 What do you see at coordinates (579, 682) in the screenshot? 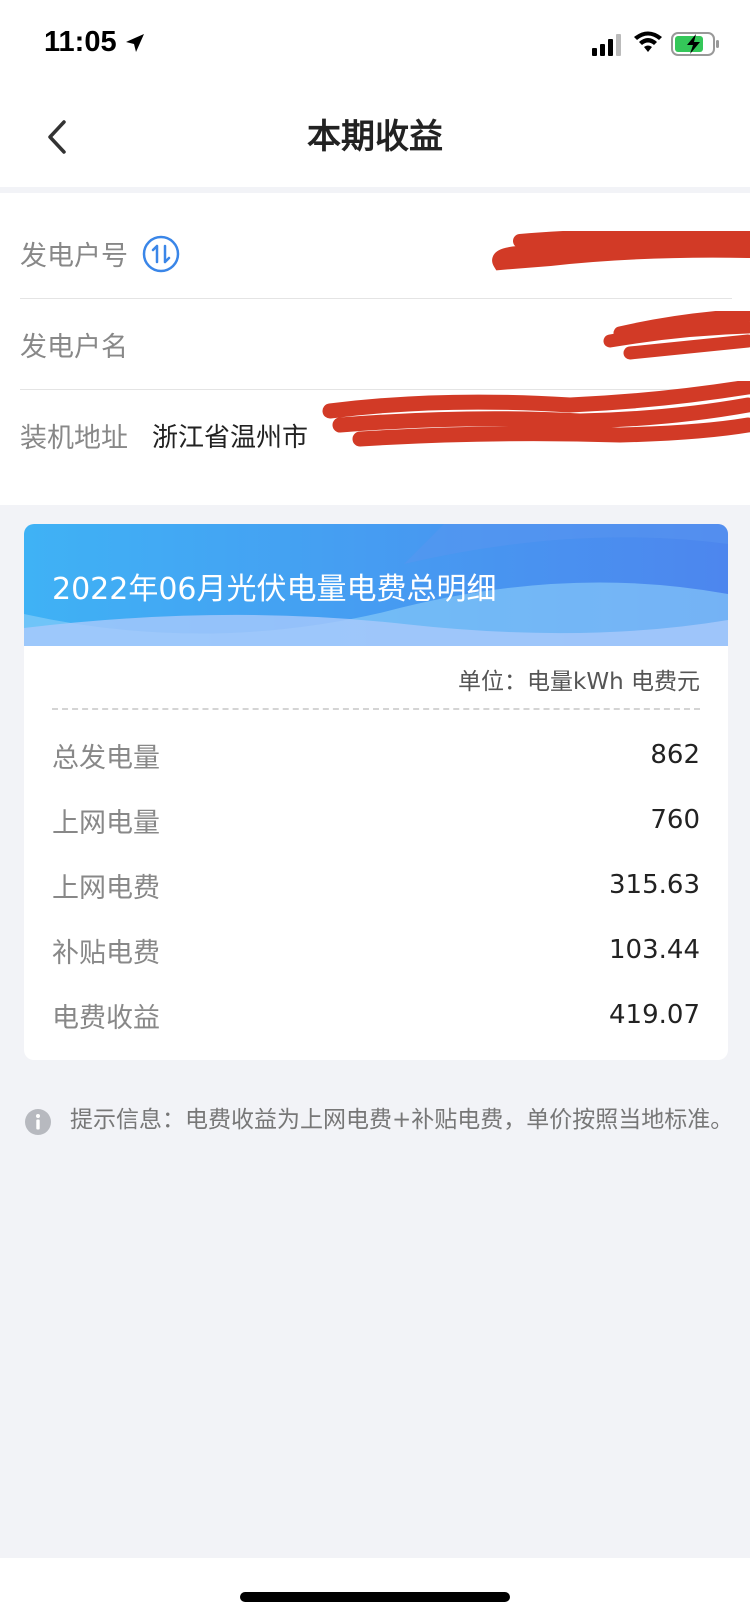
I see `unit-label: 单位：电量kWh 电费元` at bounding box center [579, 682].